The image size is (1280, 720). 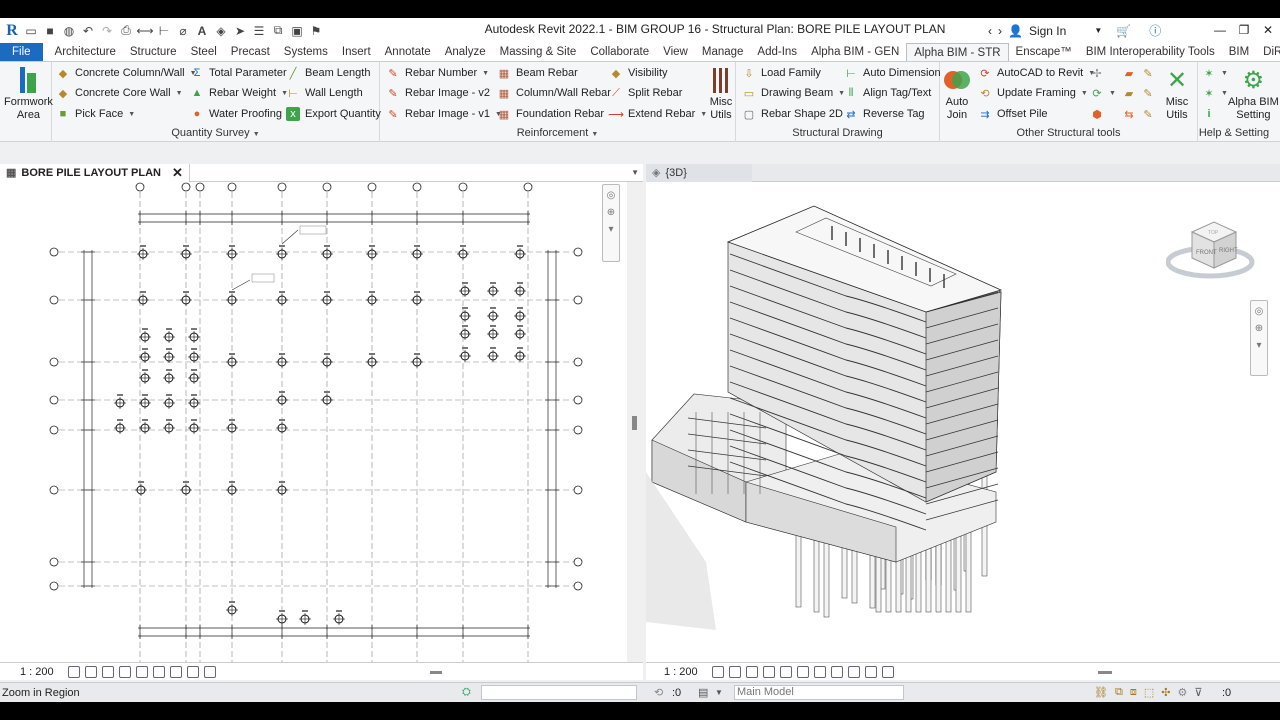 What do you see at coordinates (1182, 692) in the screenshot?
I see `background-process-icon: ⚙` at bounding box center [1182, 692].